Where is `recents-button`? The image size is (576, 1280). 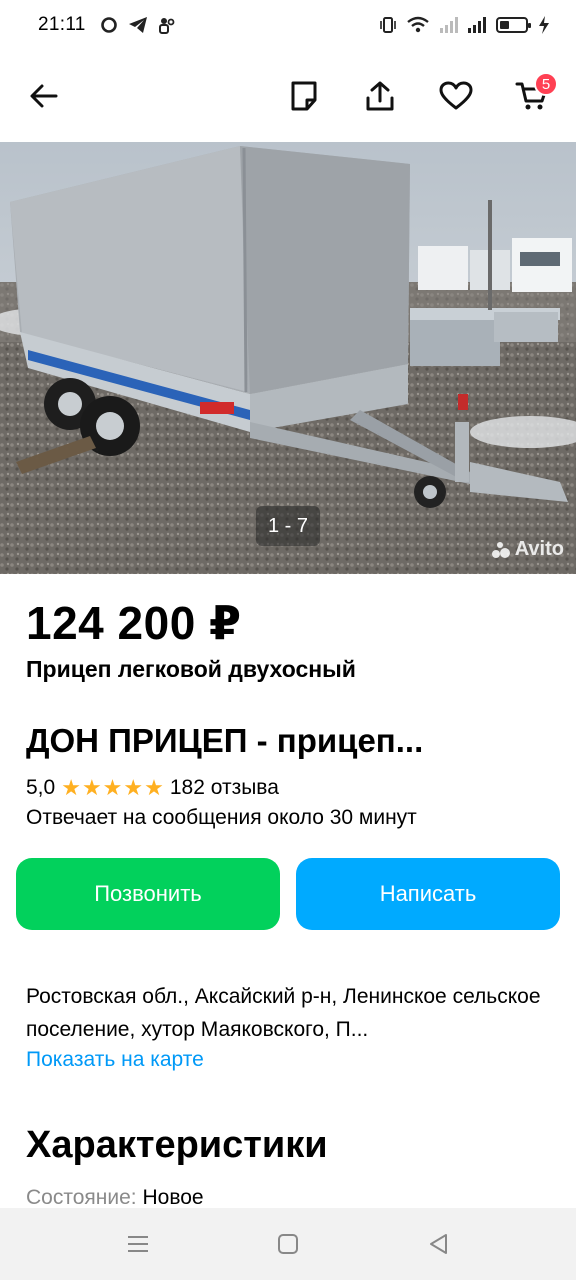
recents-button is located at coordinates (138, 1244).